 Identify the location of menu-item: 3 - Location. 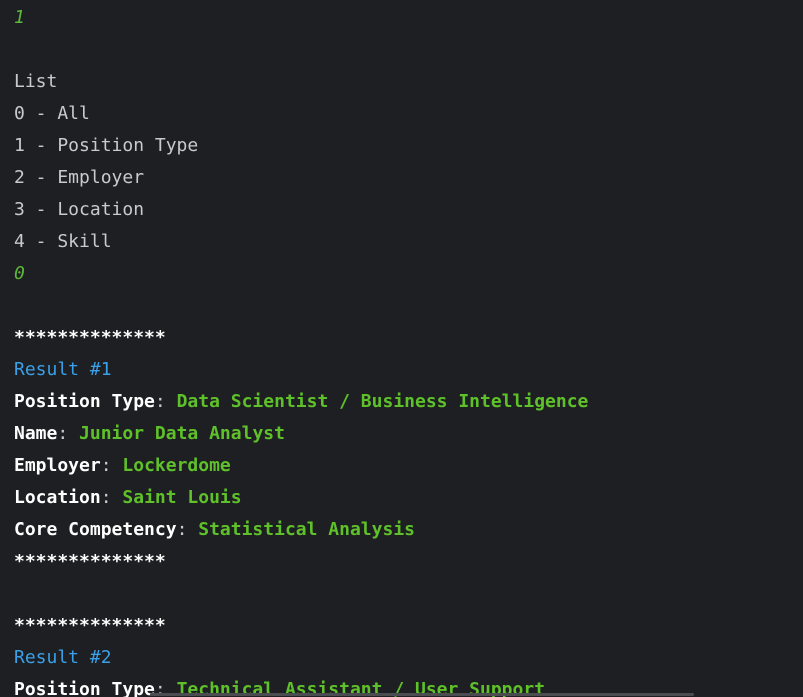
(79, 209).